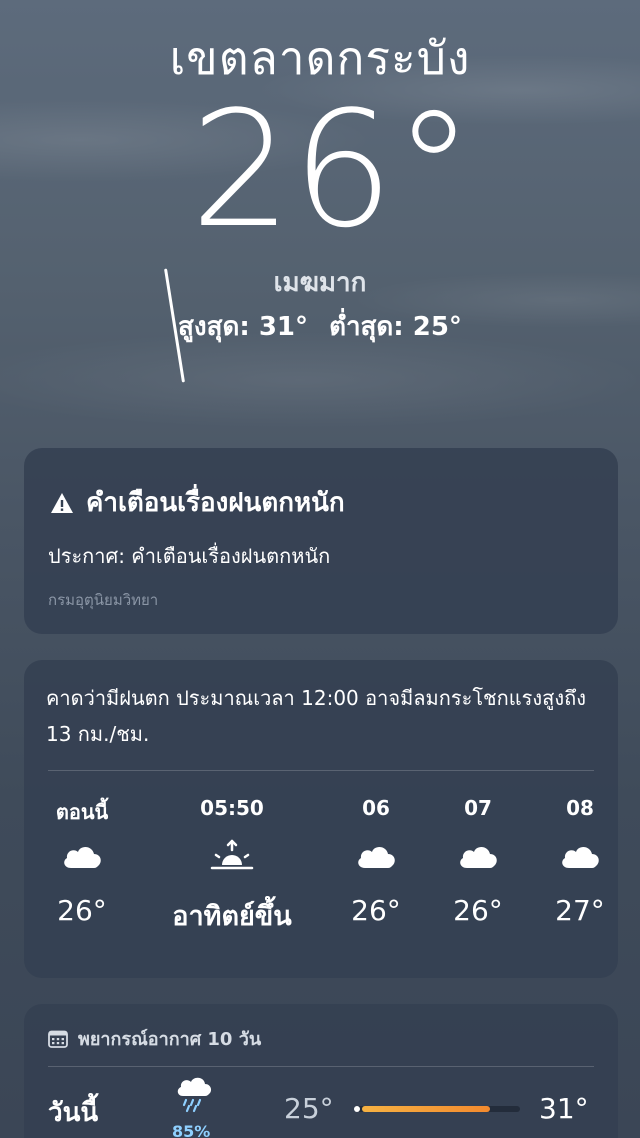 The width and height of the screenshot is (640, 1138). Describe the element at coordinates (215, 503) in the screenshot. I see `alert-title-text: คำเตือนเรื่องฝนตกหนัก` at that location.